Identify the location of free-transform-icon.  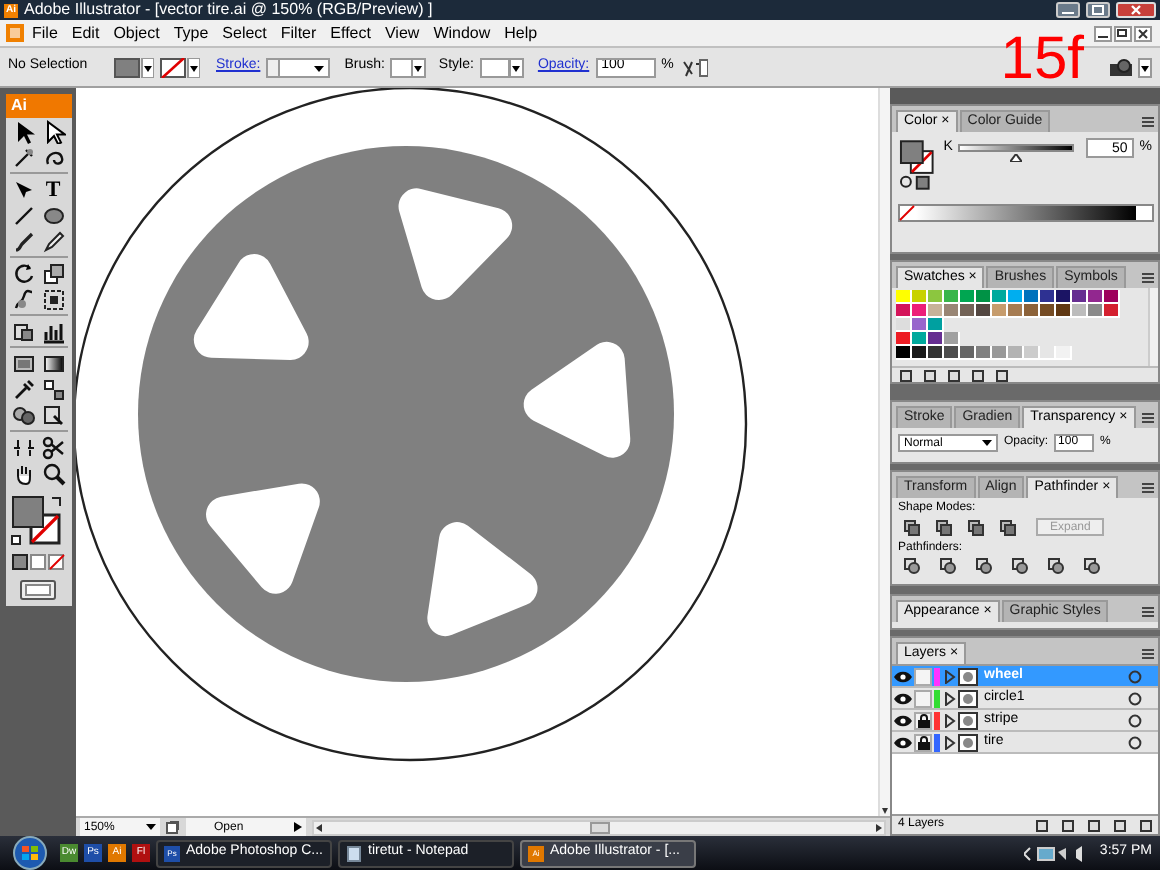
(53, 299).